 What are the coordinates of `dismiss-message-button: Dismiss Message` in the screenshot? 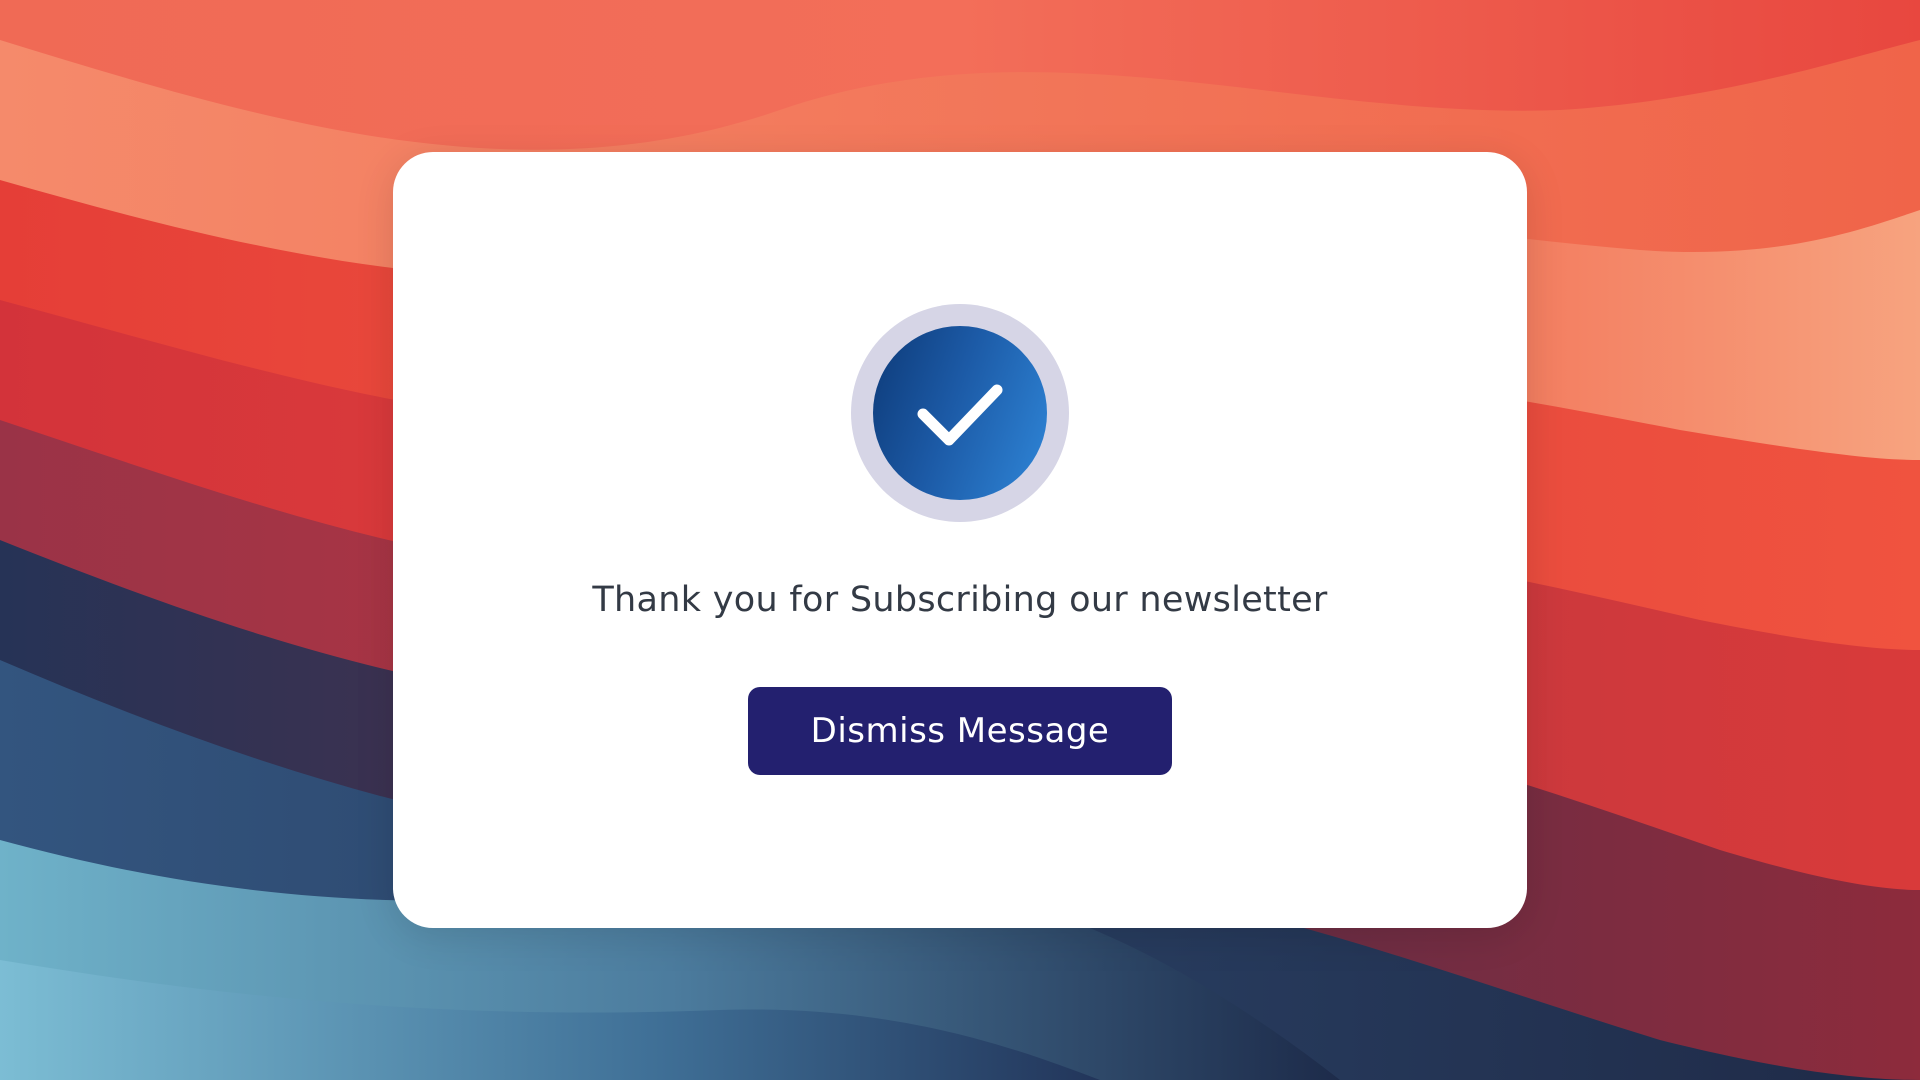 It's located at (960, 731).